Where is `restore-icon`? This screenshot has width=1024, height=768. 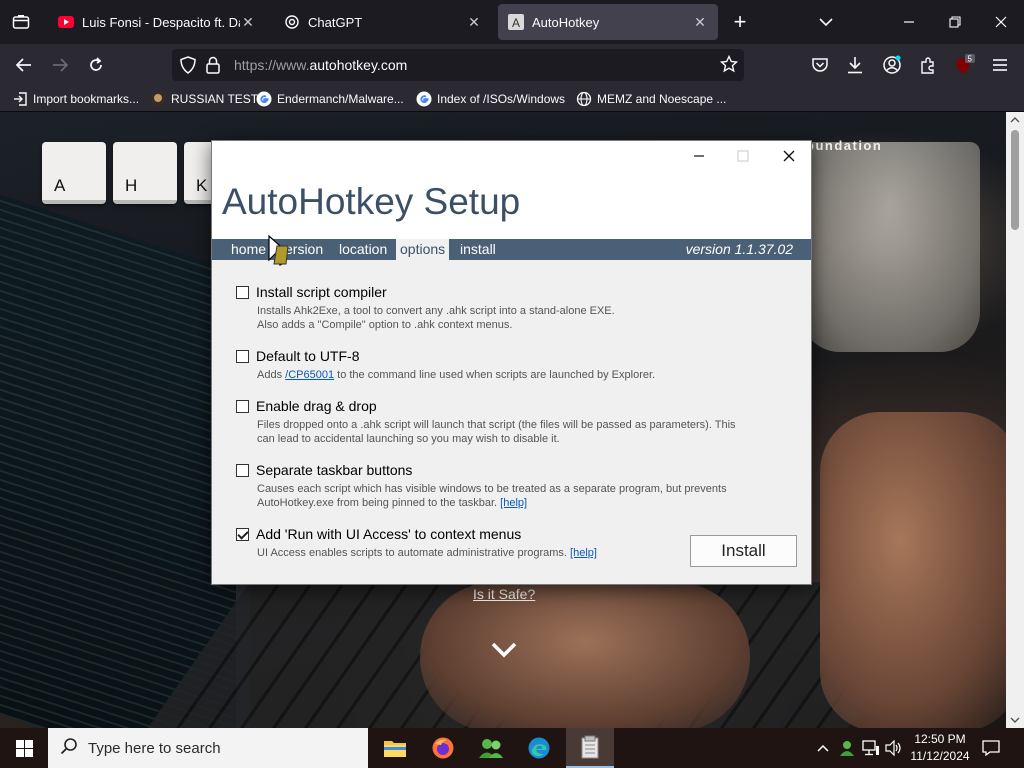 restore-icon is located at coordinates (955, 22).